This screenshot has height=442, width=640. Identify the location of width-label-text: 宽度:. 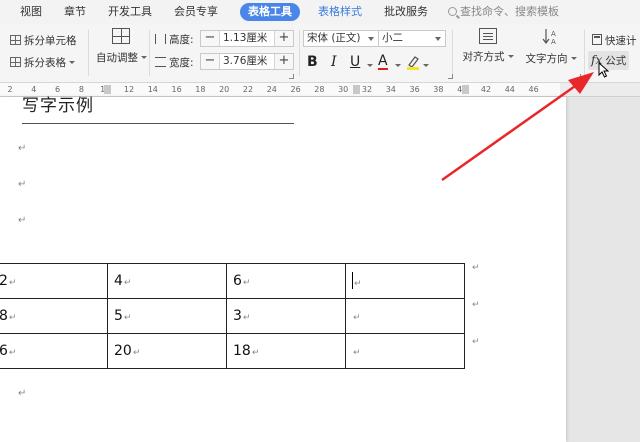
(181, 63).